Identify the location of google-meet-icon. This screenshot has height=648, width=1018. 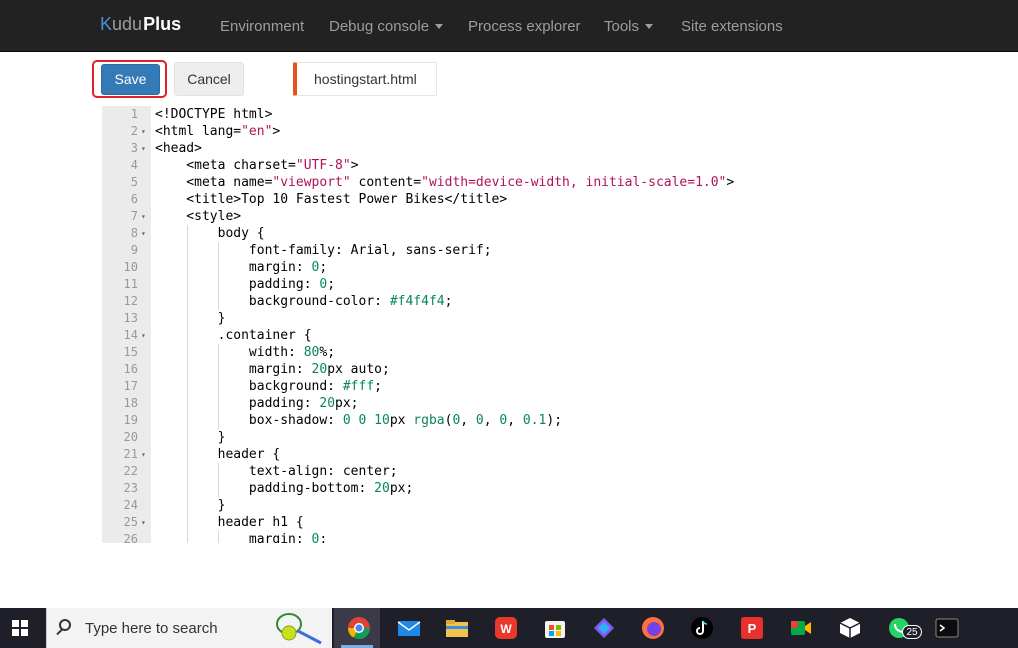
(801, 628).